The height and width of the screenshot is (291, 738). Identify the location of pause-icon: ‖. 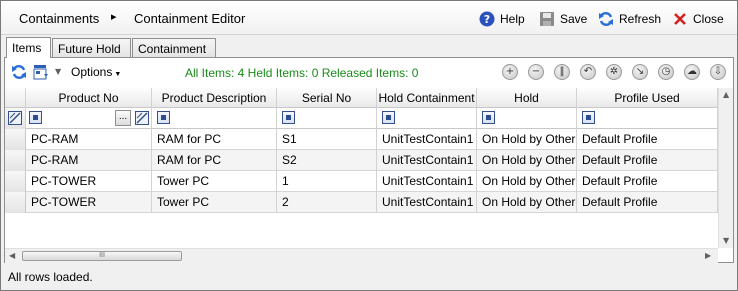
(562, 72).